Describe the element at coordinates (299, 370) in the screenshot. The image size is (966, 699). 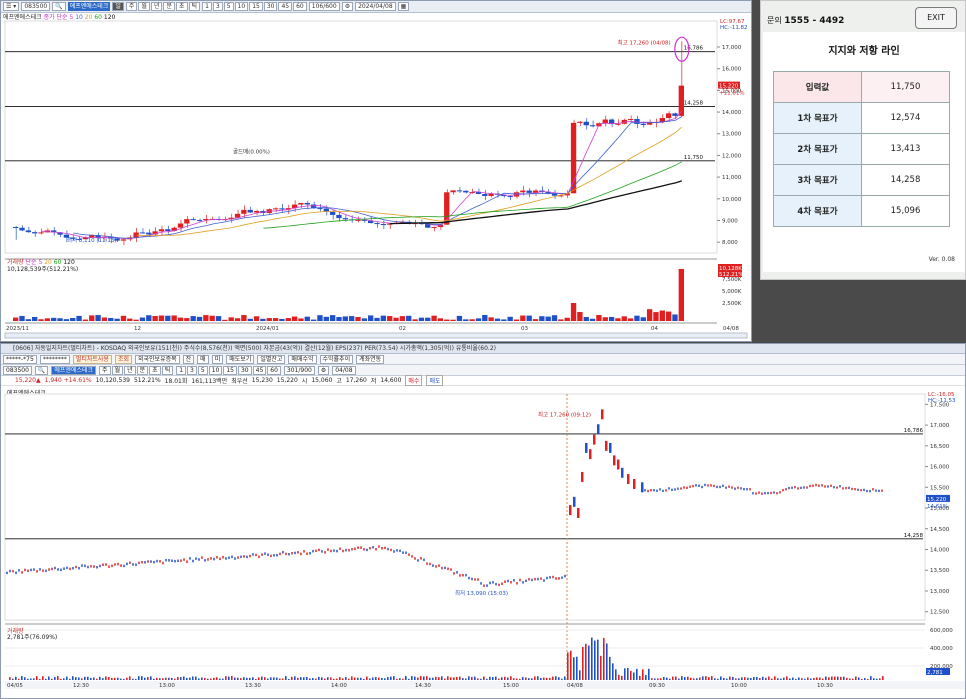
I see `count-field-2: 301/900` at that location.